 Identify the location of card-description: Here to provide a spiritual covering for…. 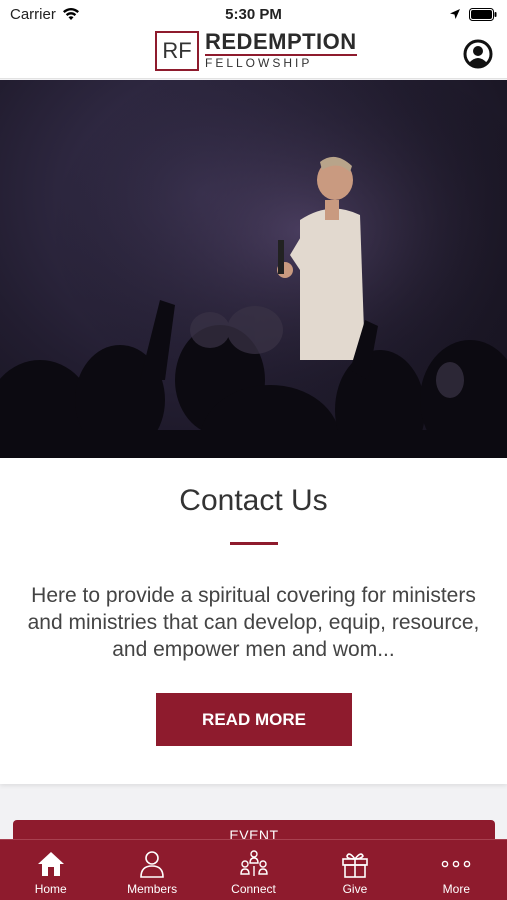
(253, 622).